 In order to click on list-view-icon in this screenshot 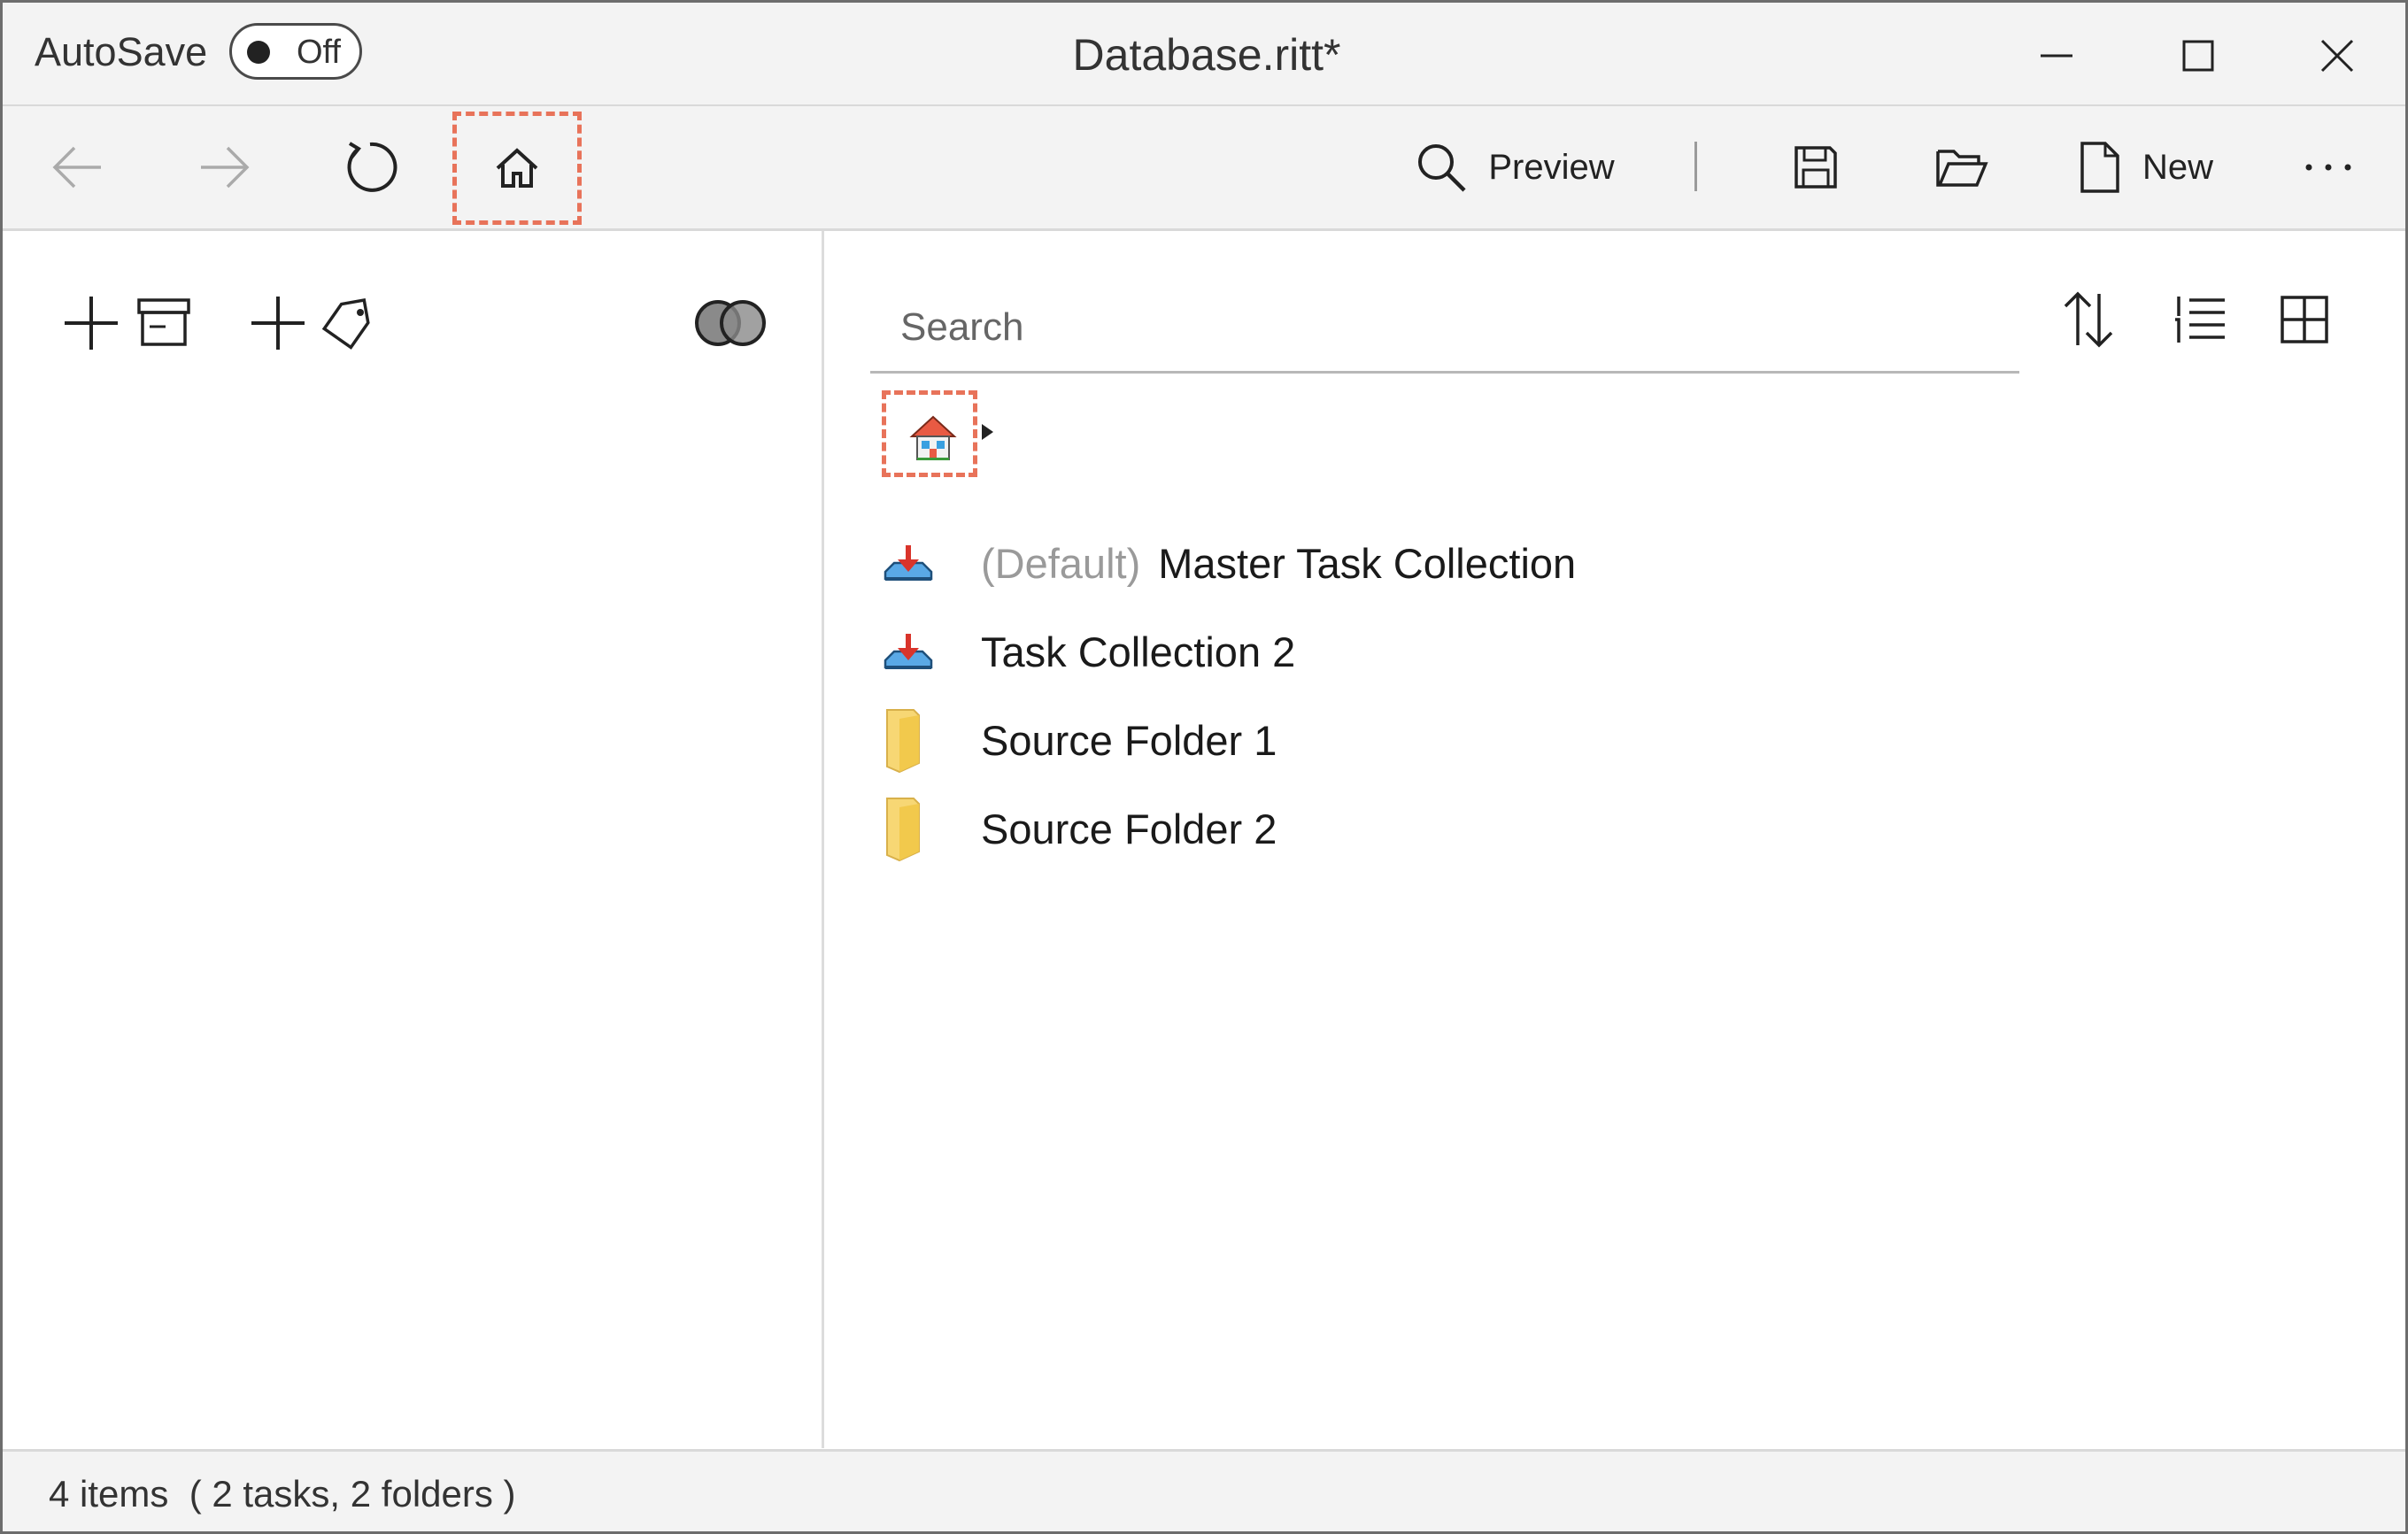, I will do `click(2200, 320)`.